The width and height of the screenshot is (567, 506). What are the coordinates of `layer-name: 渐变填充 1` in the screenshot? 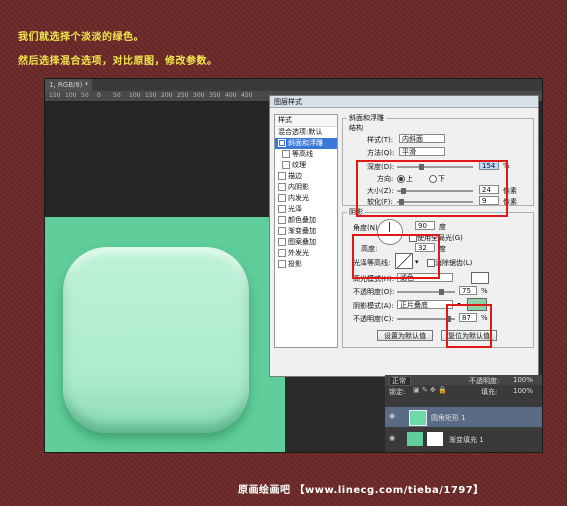 It's located at (466, 440).